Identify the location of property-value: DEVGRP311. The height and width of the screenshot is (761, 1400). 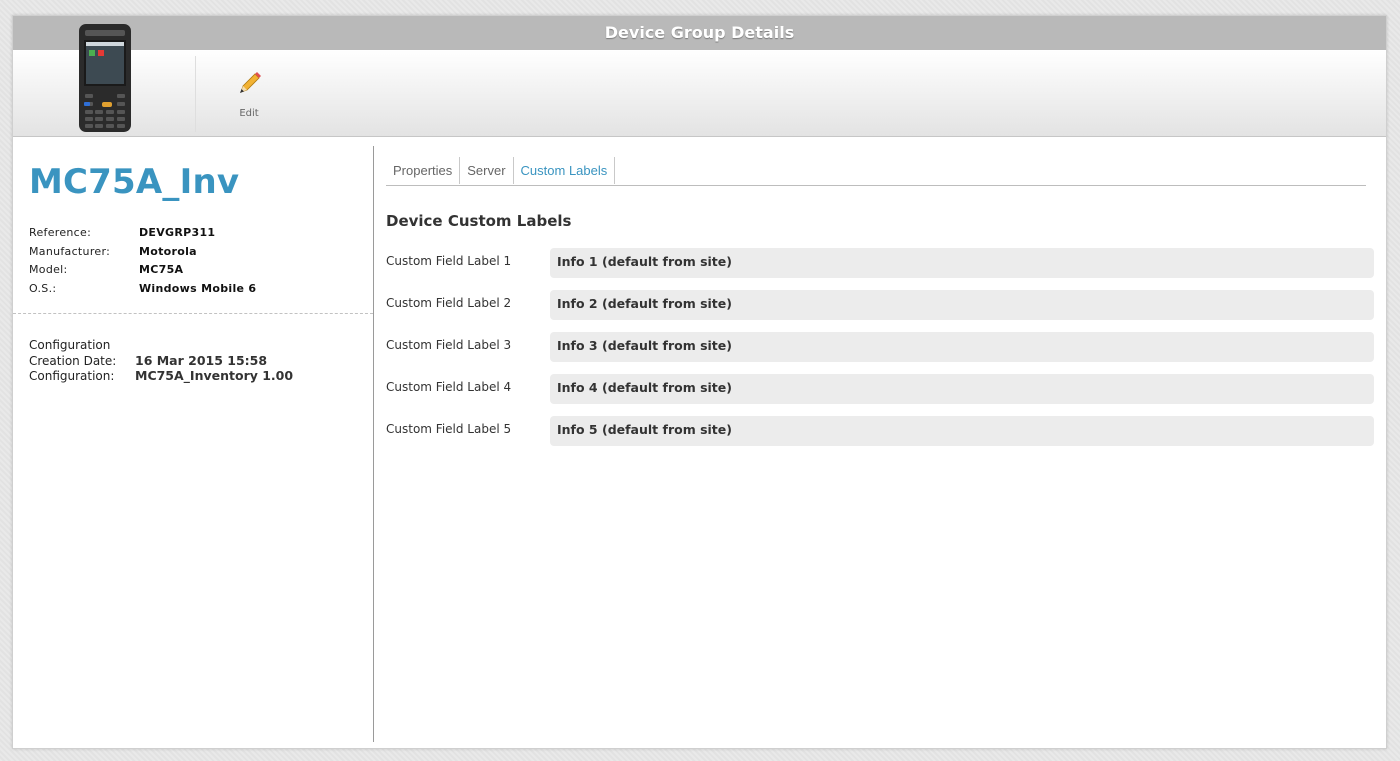
(177, 232).